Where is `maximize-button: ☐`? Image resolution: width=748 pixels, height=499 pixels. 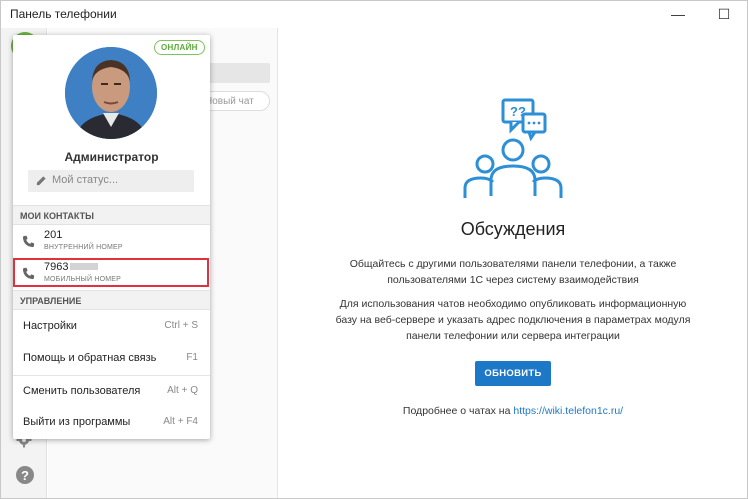 maximize-button: ☐ is located at coordinates (724, 14).